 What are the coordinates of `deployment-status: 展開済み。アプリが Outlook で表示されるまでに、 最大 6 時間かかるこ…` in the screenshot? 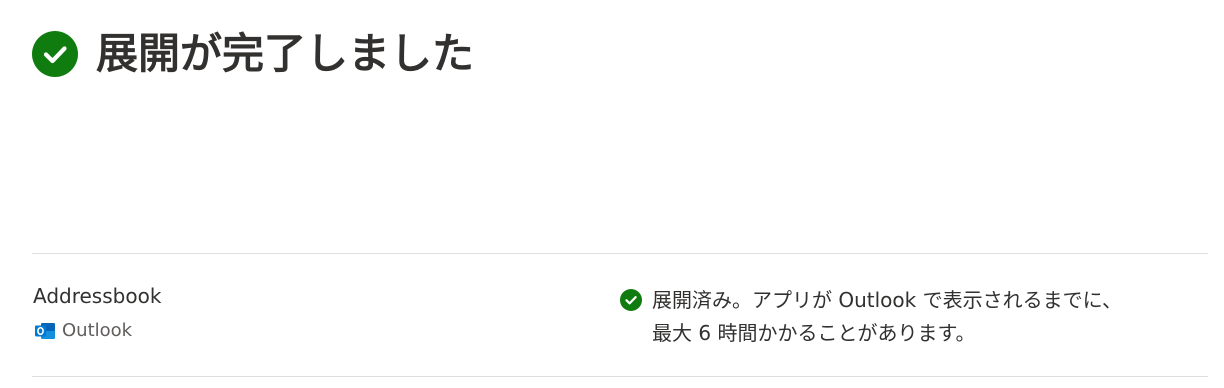 It's located at (906, 317).